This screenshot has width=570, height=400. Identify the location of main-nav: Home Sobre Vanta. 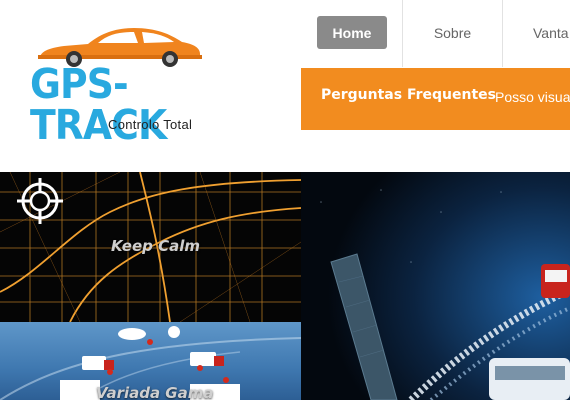
(435, 34).